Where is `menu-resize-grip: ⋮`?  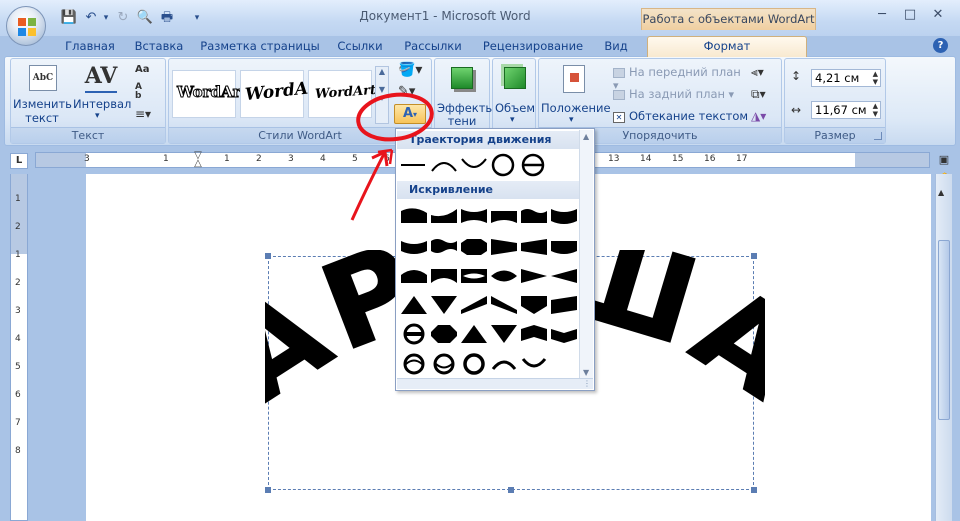
menu-resize-grip: ⋮ is located at coordinates (495, 383).